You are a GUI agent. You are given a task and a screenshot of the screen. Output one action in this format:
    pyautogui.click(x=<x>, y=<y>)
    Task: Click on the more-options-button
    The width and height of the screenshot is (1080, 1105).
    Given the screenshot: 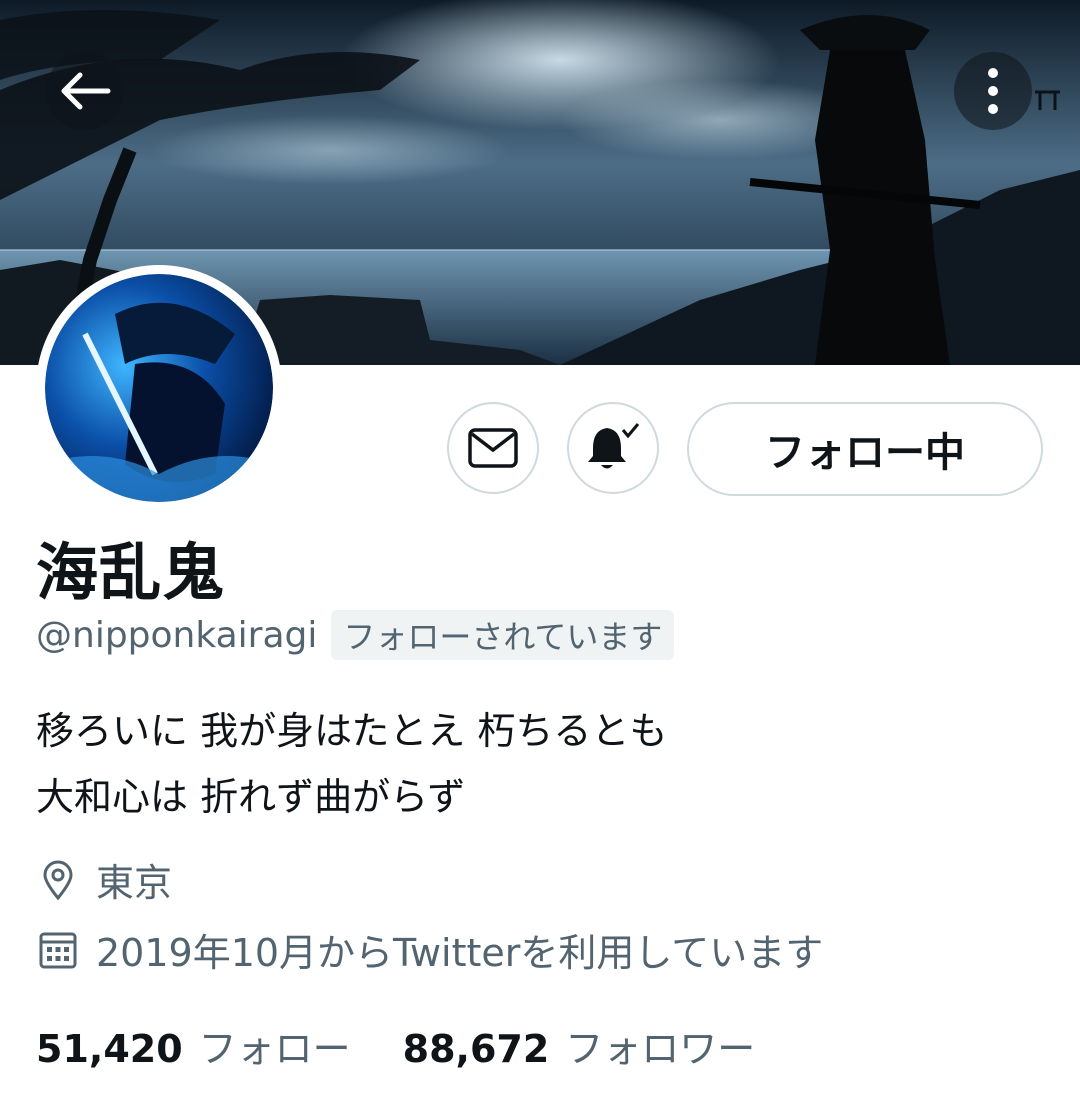 What is the action you would take?
    pyautogui.click(x=993, y=91)
    